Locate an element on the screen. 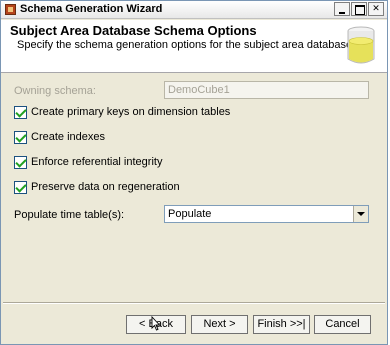  checkbox-row-preserve-data: Preserve data on regeneration is located at coordinates (97, 187).